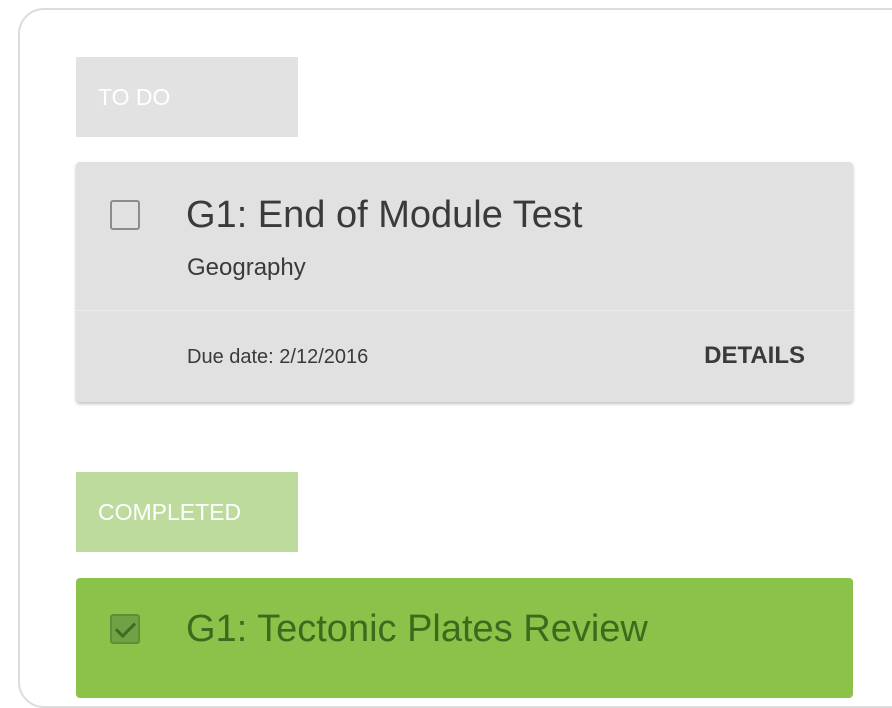  What do you see at coordinates (417, 629) in the screenshot?
I see `completed-task-title: G1: Tectonic Plates Review` at bounding box center [417, 629].